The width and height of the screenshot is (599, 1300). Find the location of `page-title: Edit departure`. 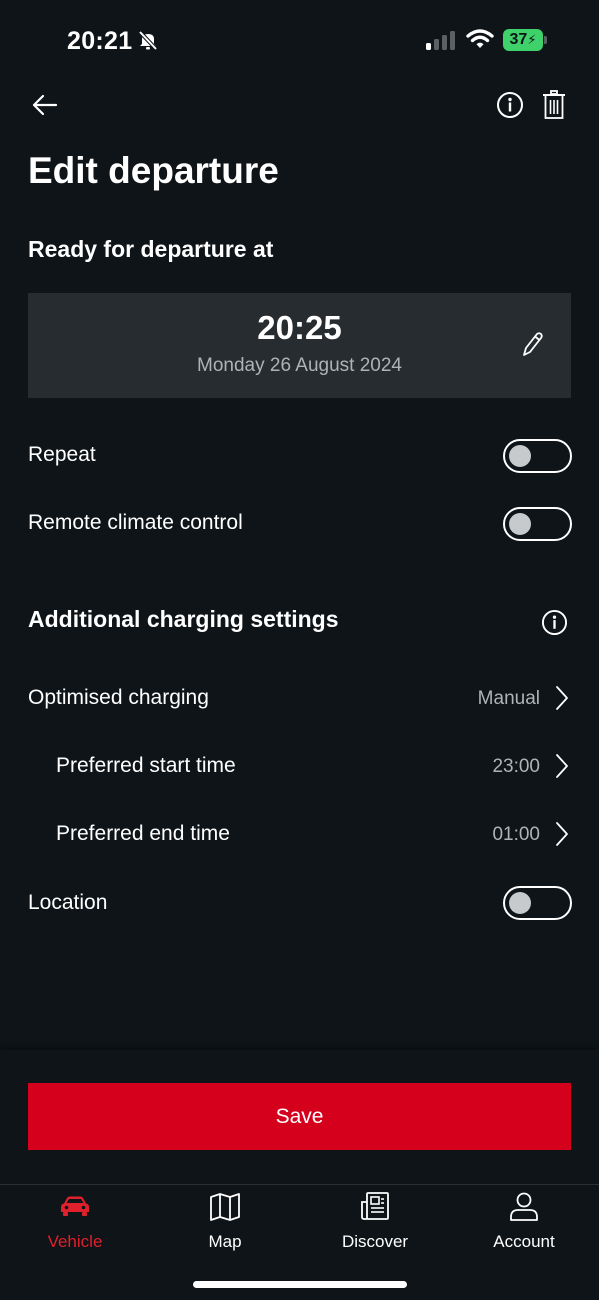

page-title: Edit departure is located at coordinates (153, 170).